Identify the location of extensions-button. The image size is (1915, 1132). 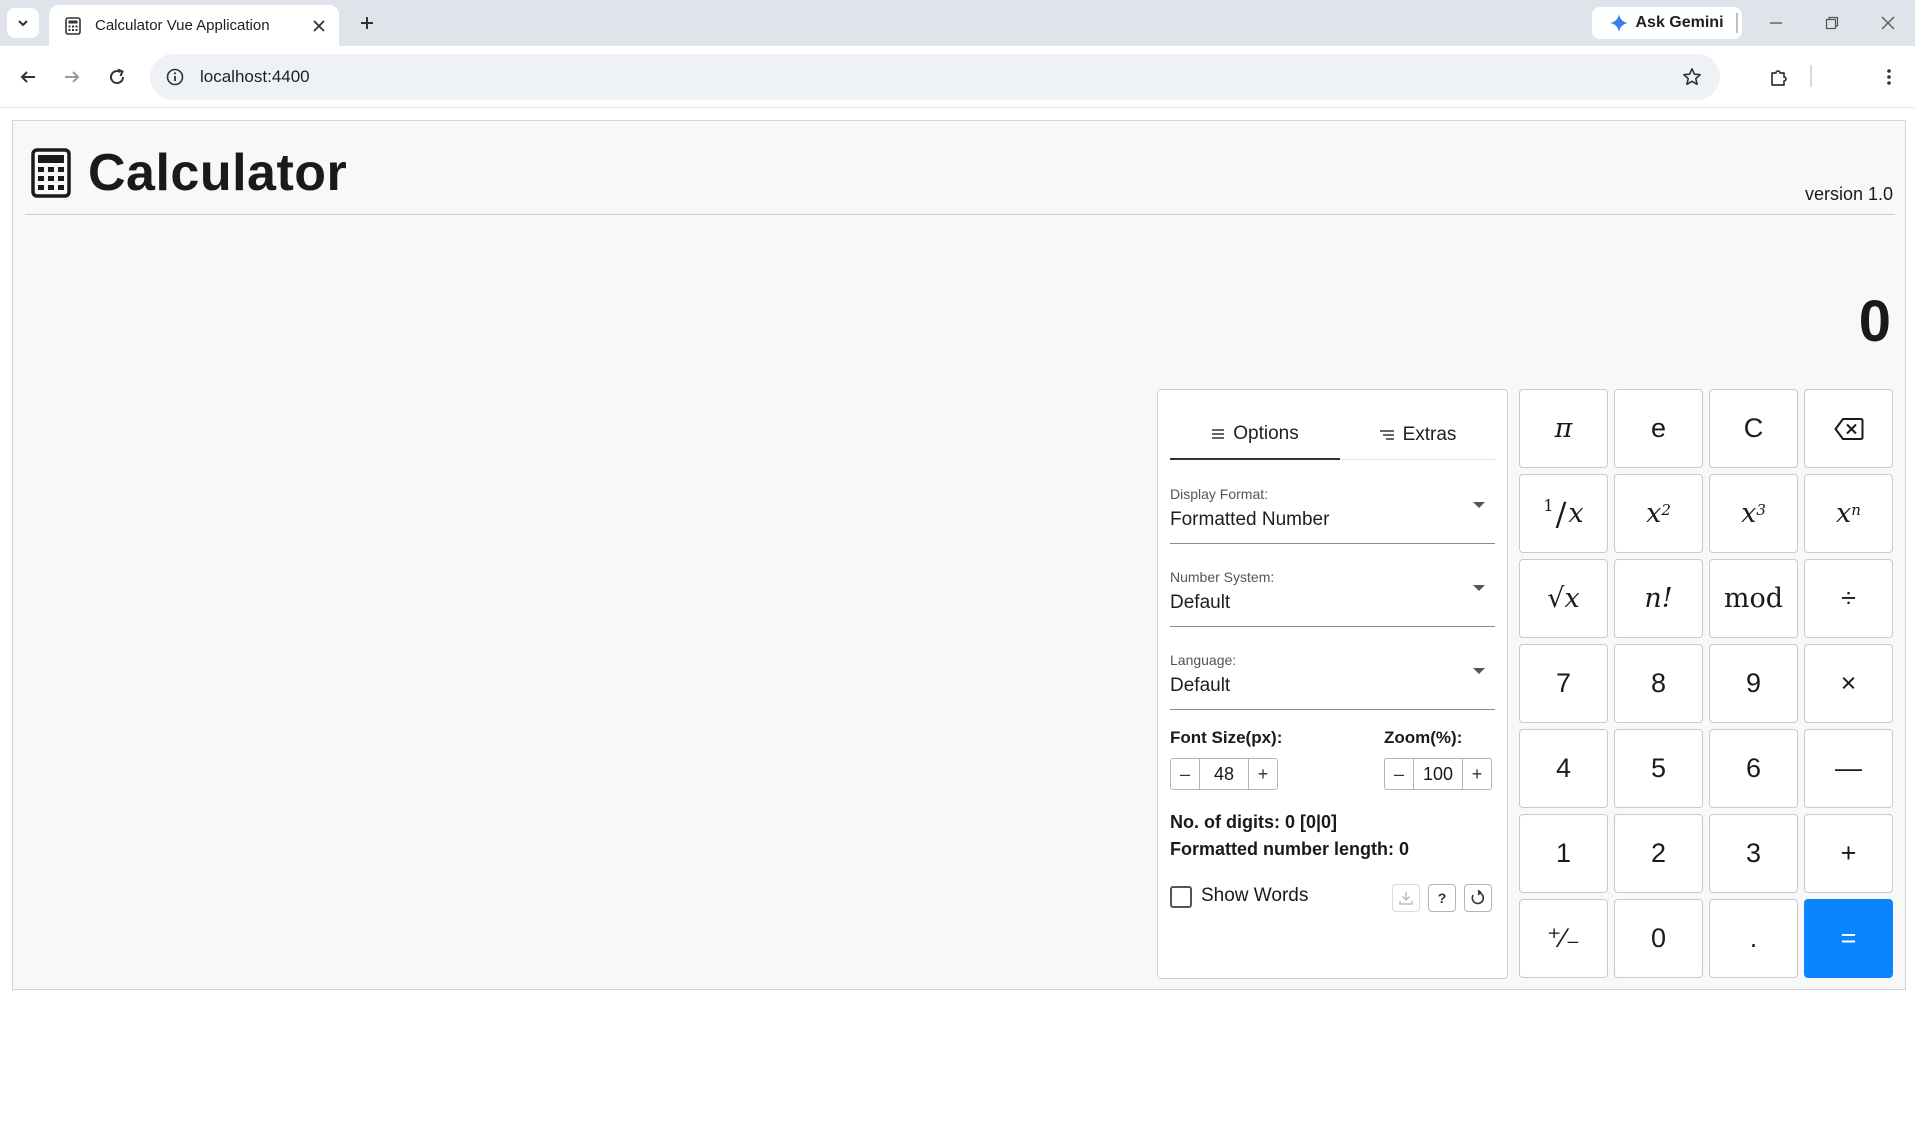
(1779, 77).